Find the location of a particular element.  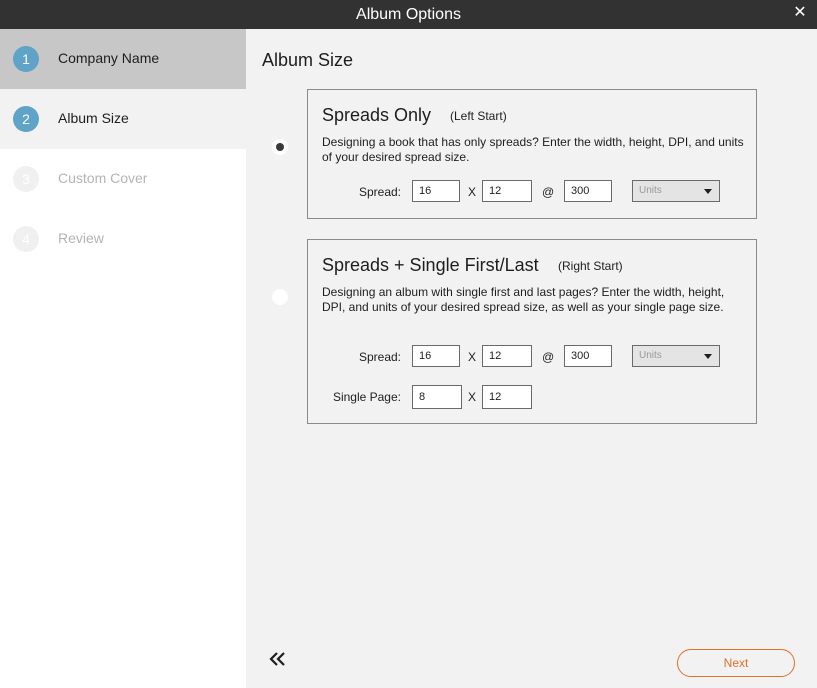

step-custom-cover: 3 Custom Cover is located at coordinates (123, 179).